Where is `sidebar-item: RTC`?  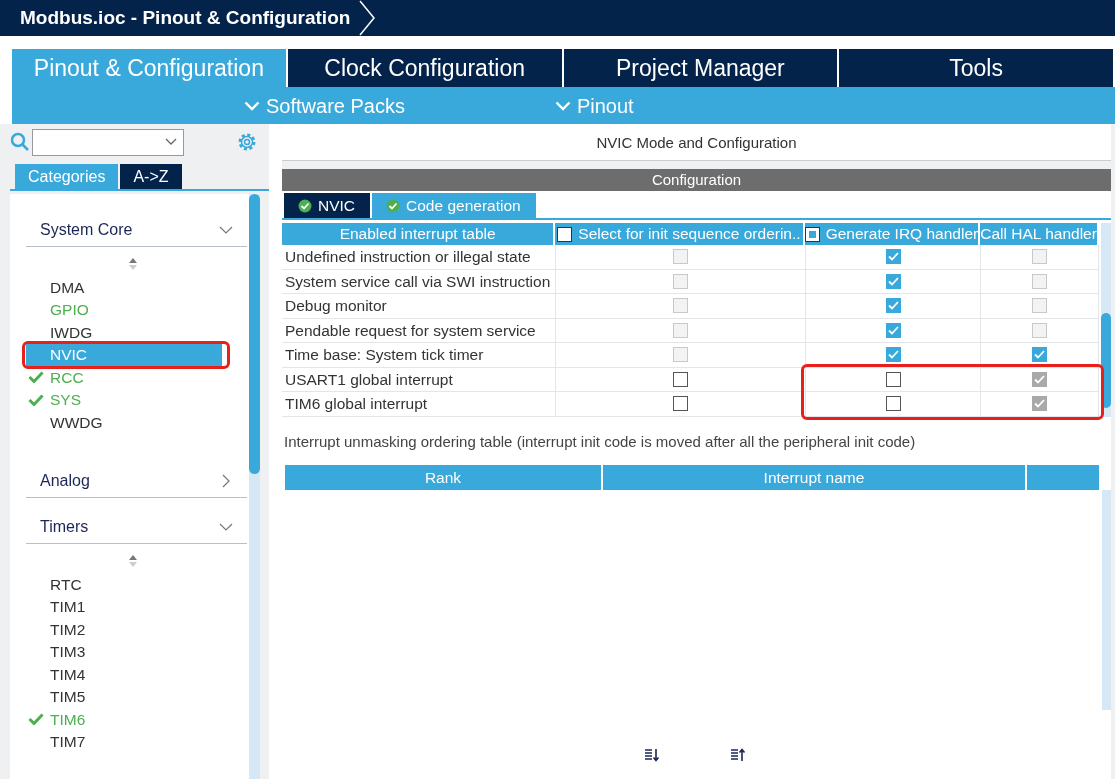
sidebar-item: RTC is located at coordinates (126, 584).